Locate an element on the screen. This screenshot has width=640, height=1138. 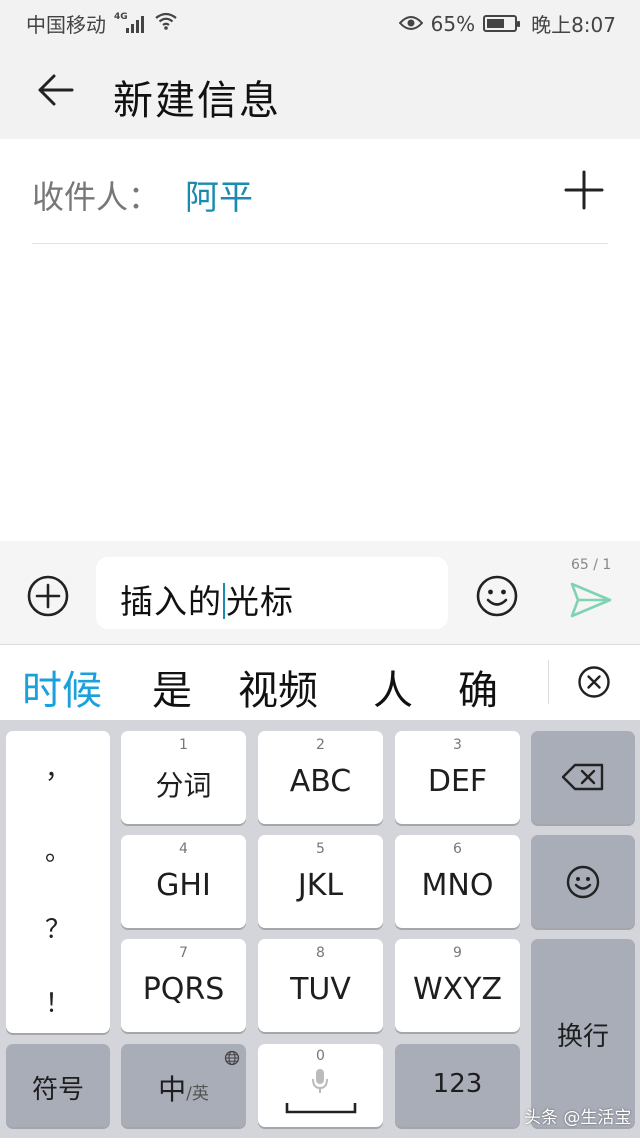
key-number: 7 is located at coordinates (183, 953).